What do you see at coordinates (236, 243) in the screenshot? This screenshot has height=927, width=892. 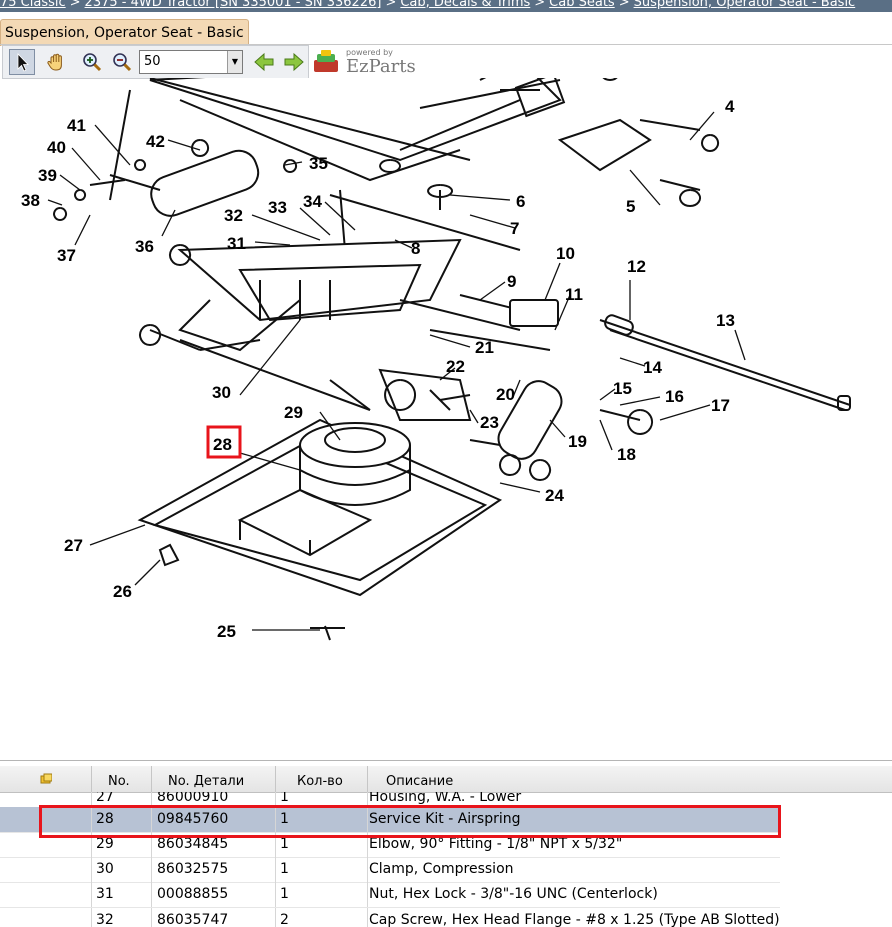 I see `callout-31: 31` at bounding box center [236, 243].